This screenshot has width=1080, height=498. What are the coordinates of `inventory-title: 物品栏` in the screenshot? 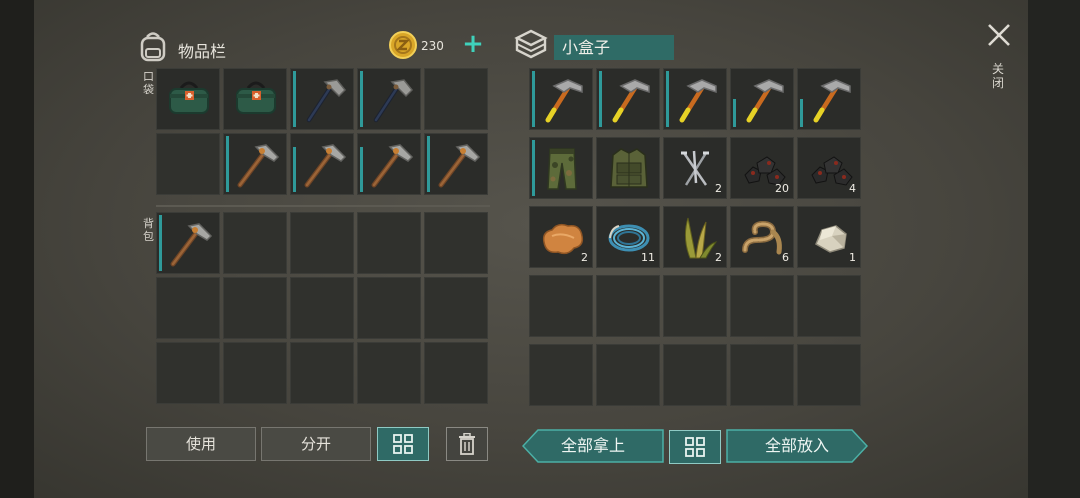 It's located at (202, 51).